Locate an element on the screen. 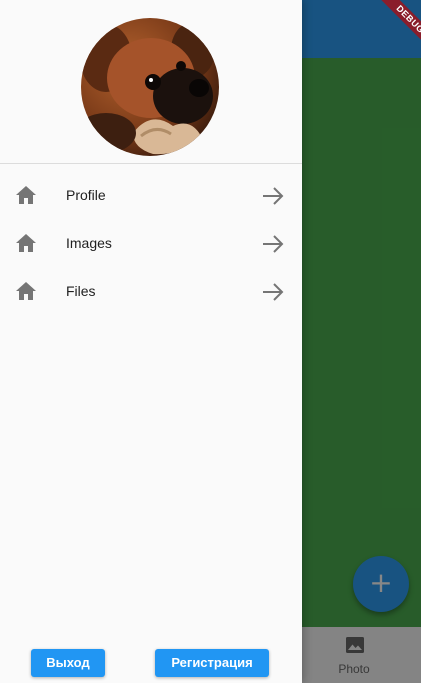 The image size is (421, 683). avatar is located at coordinates (150, 87).